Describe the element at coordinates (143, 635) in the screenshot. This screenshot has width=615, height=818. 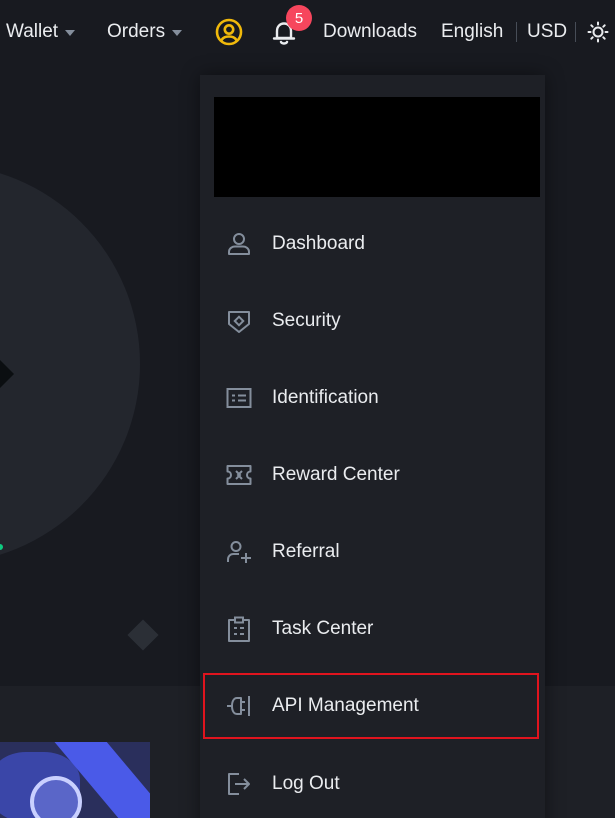
I see `decorative-diamond` at that location.